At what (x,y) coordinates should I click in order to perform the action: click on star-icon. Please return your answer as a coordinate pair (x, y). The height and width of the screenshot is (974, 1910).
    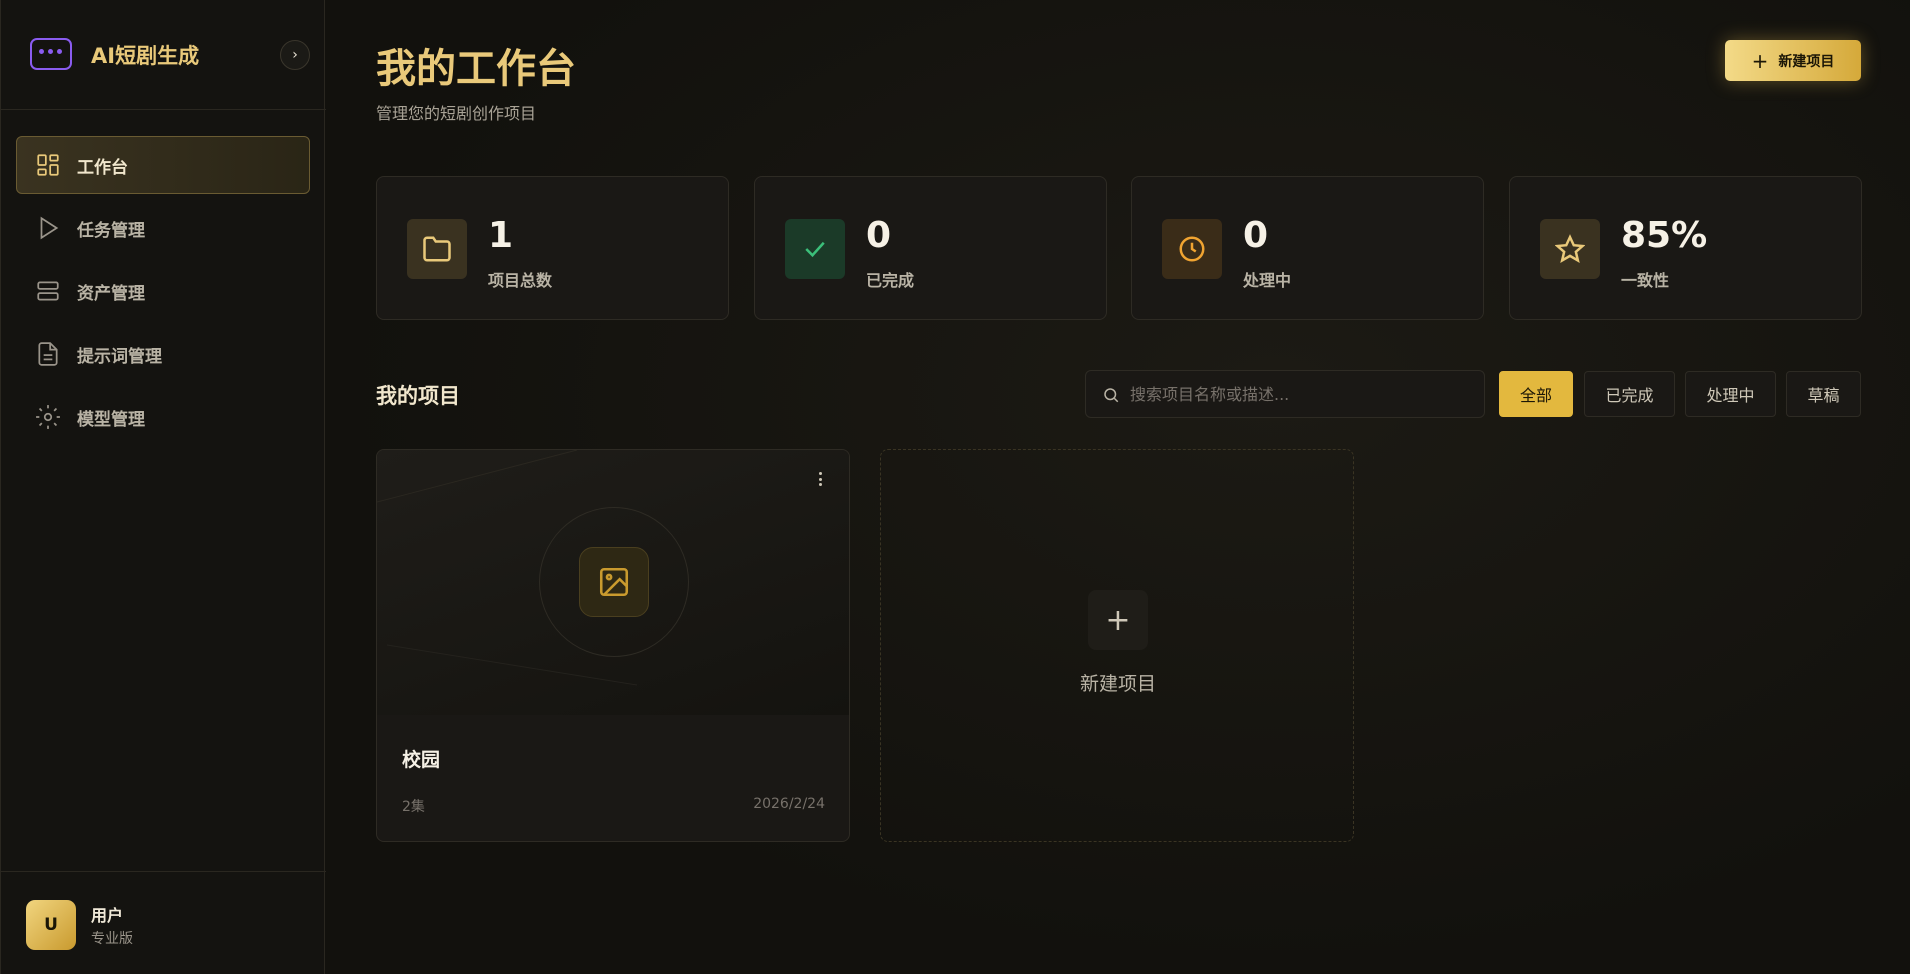
    Looking at the image, I should click on (1570, 249).